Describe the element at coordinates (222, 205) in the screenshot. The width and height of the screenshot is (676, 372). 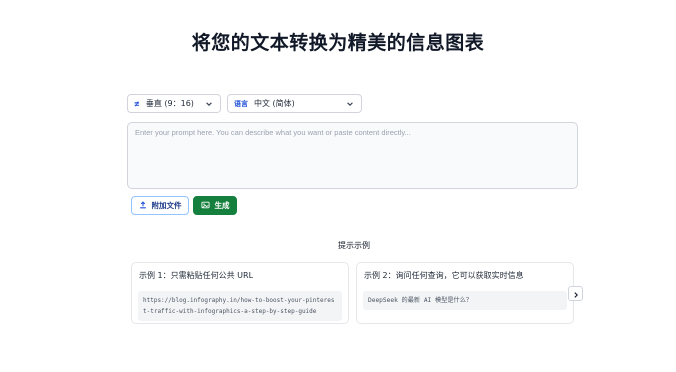
I see `generate-label: 生成` at that location.